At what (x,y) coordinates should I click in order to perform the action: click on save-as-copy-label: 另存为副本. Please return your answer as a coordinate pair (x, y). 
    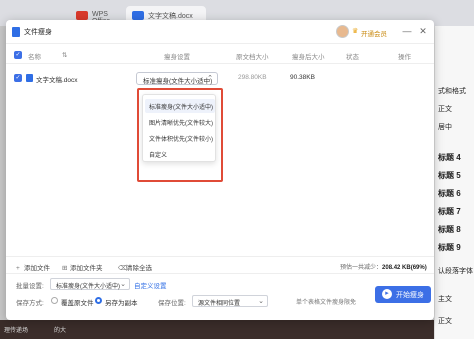
    Looking at the image, I should click on (121, 302).